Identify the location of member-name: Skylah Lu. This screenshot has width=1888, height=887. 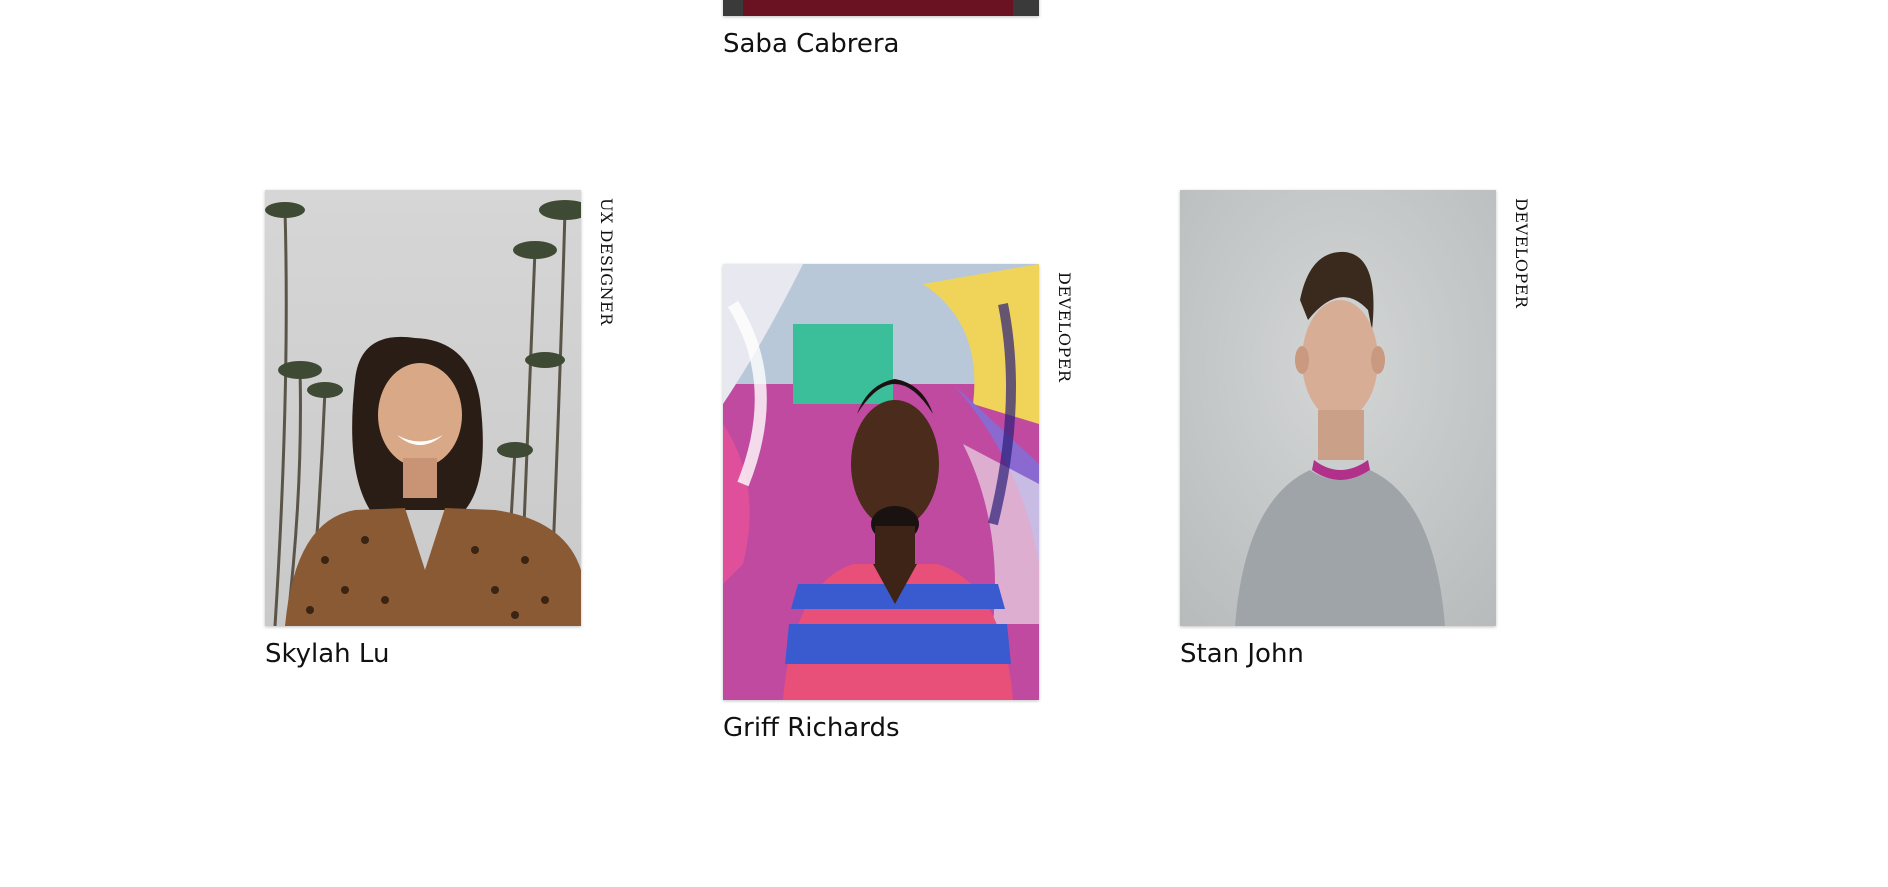
(327, 654).